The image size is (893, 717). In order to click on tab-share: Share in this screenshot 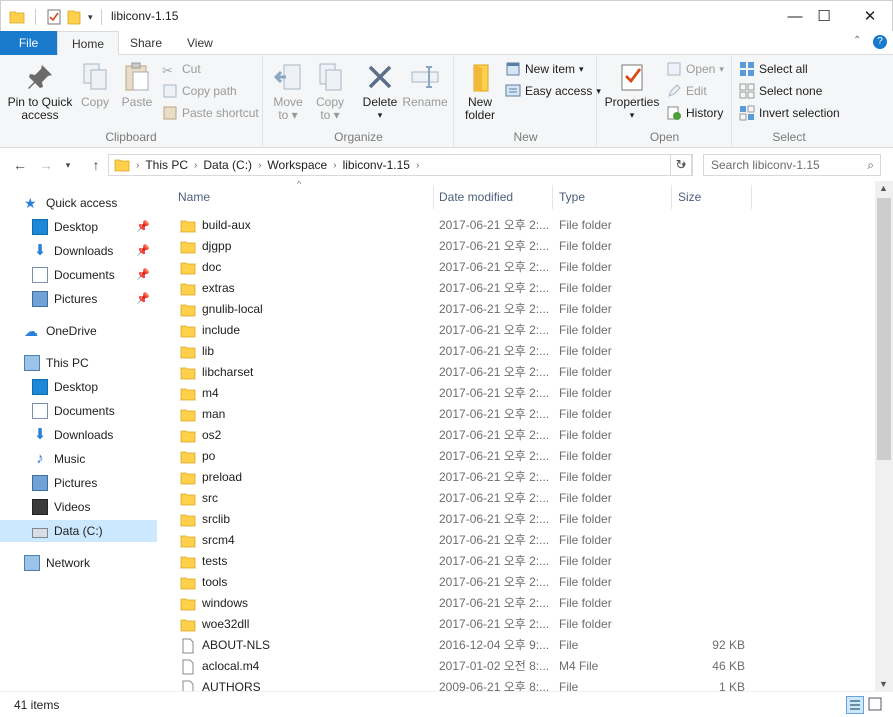, I will do `click(146, 43)`.